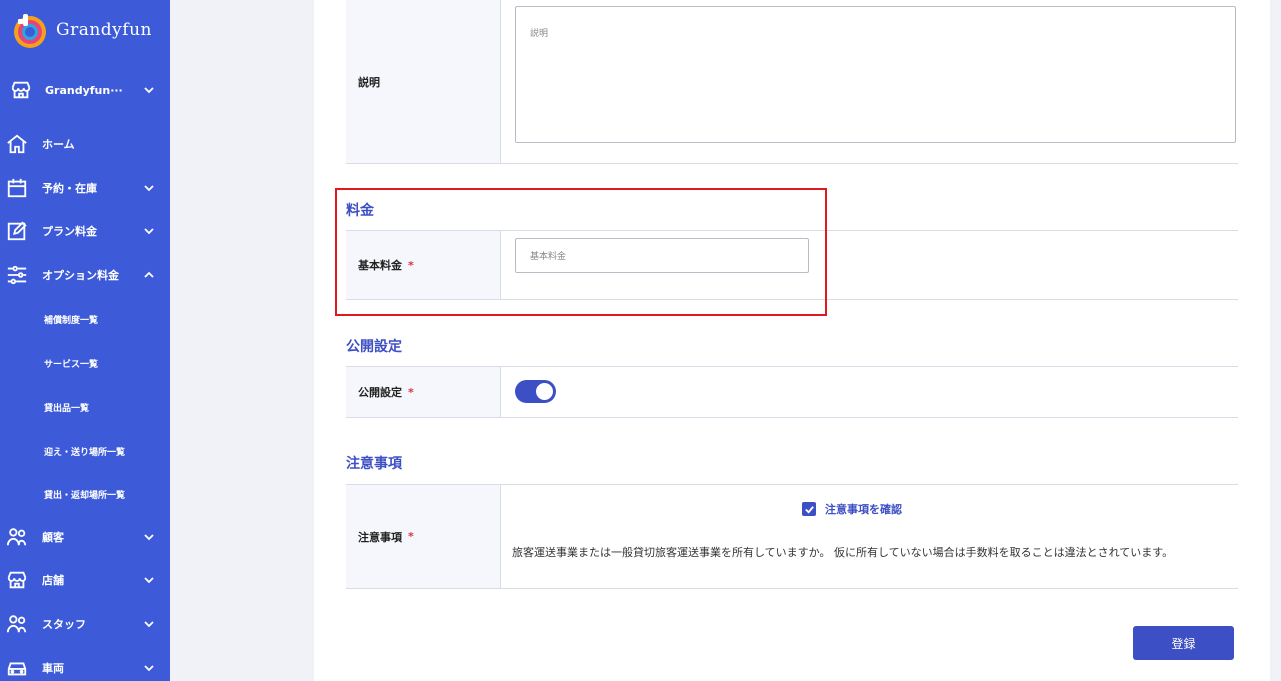  Describe the element at coordinates (792, 537) in the screenshot. I see `notes-row: 注意事項 *` at that location.